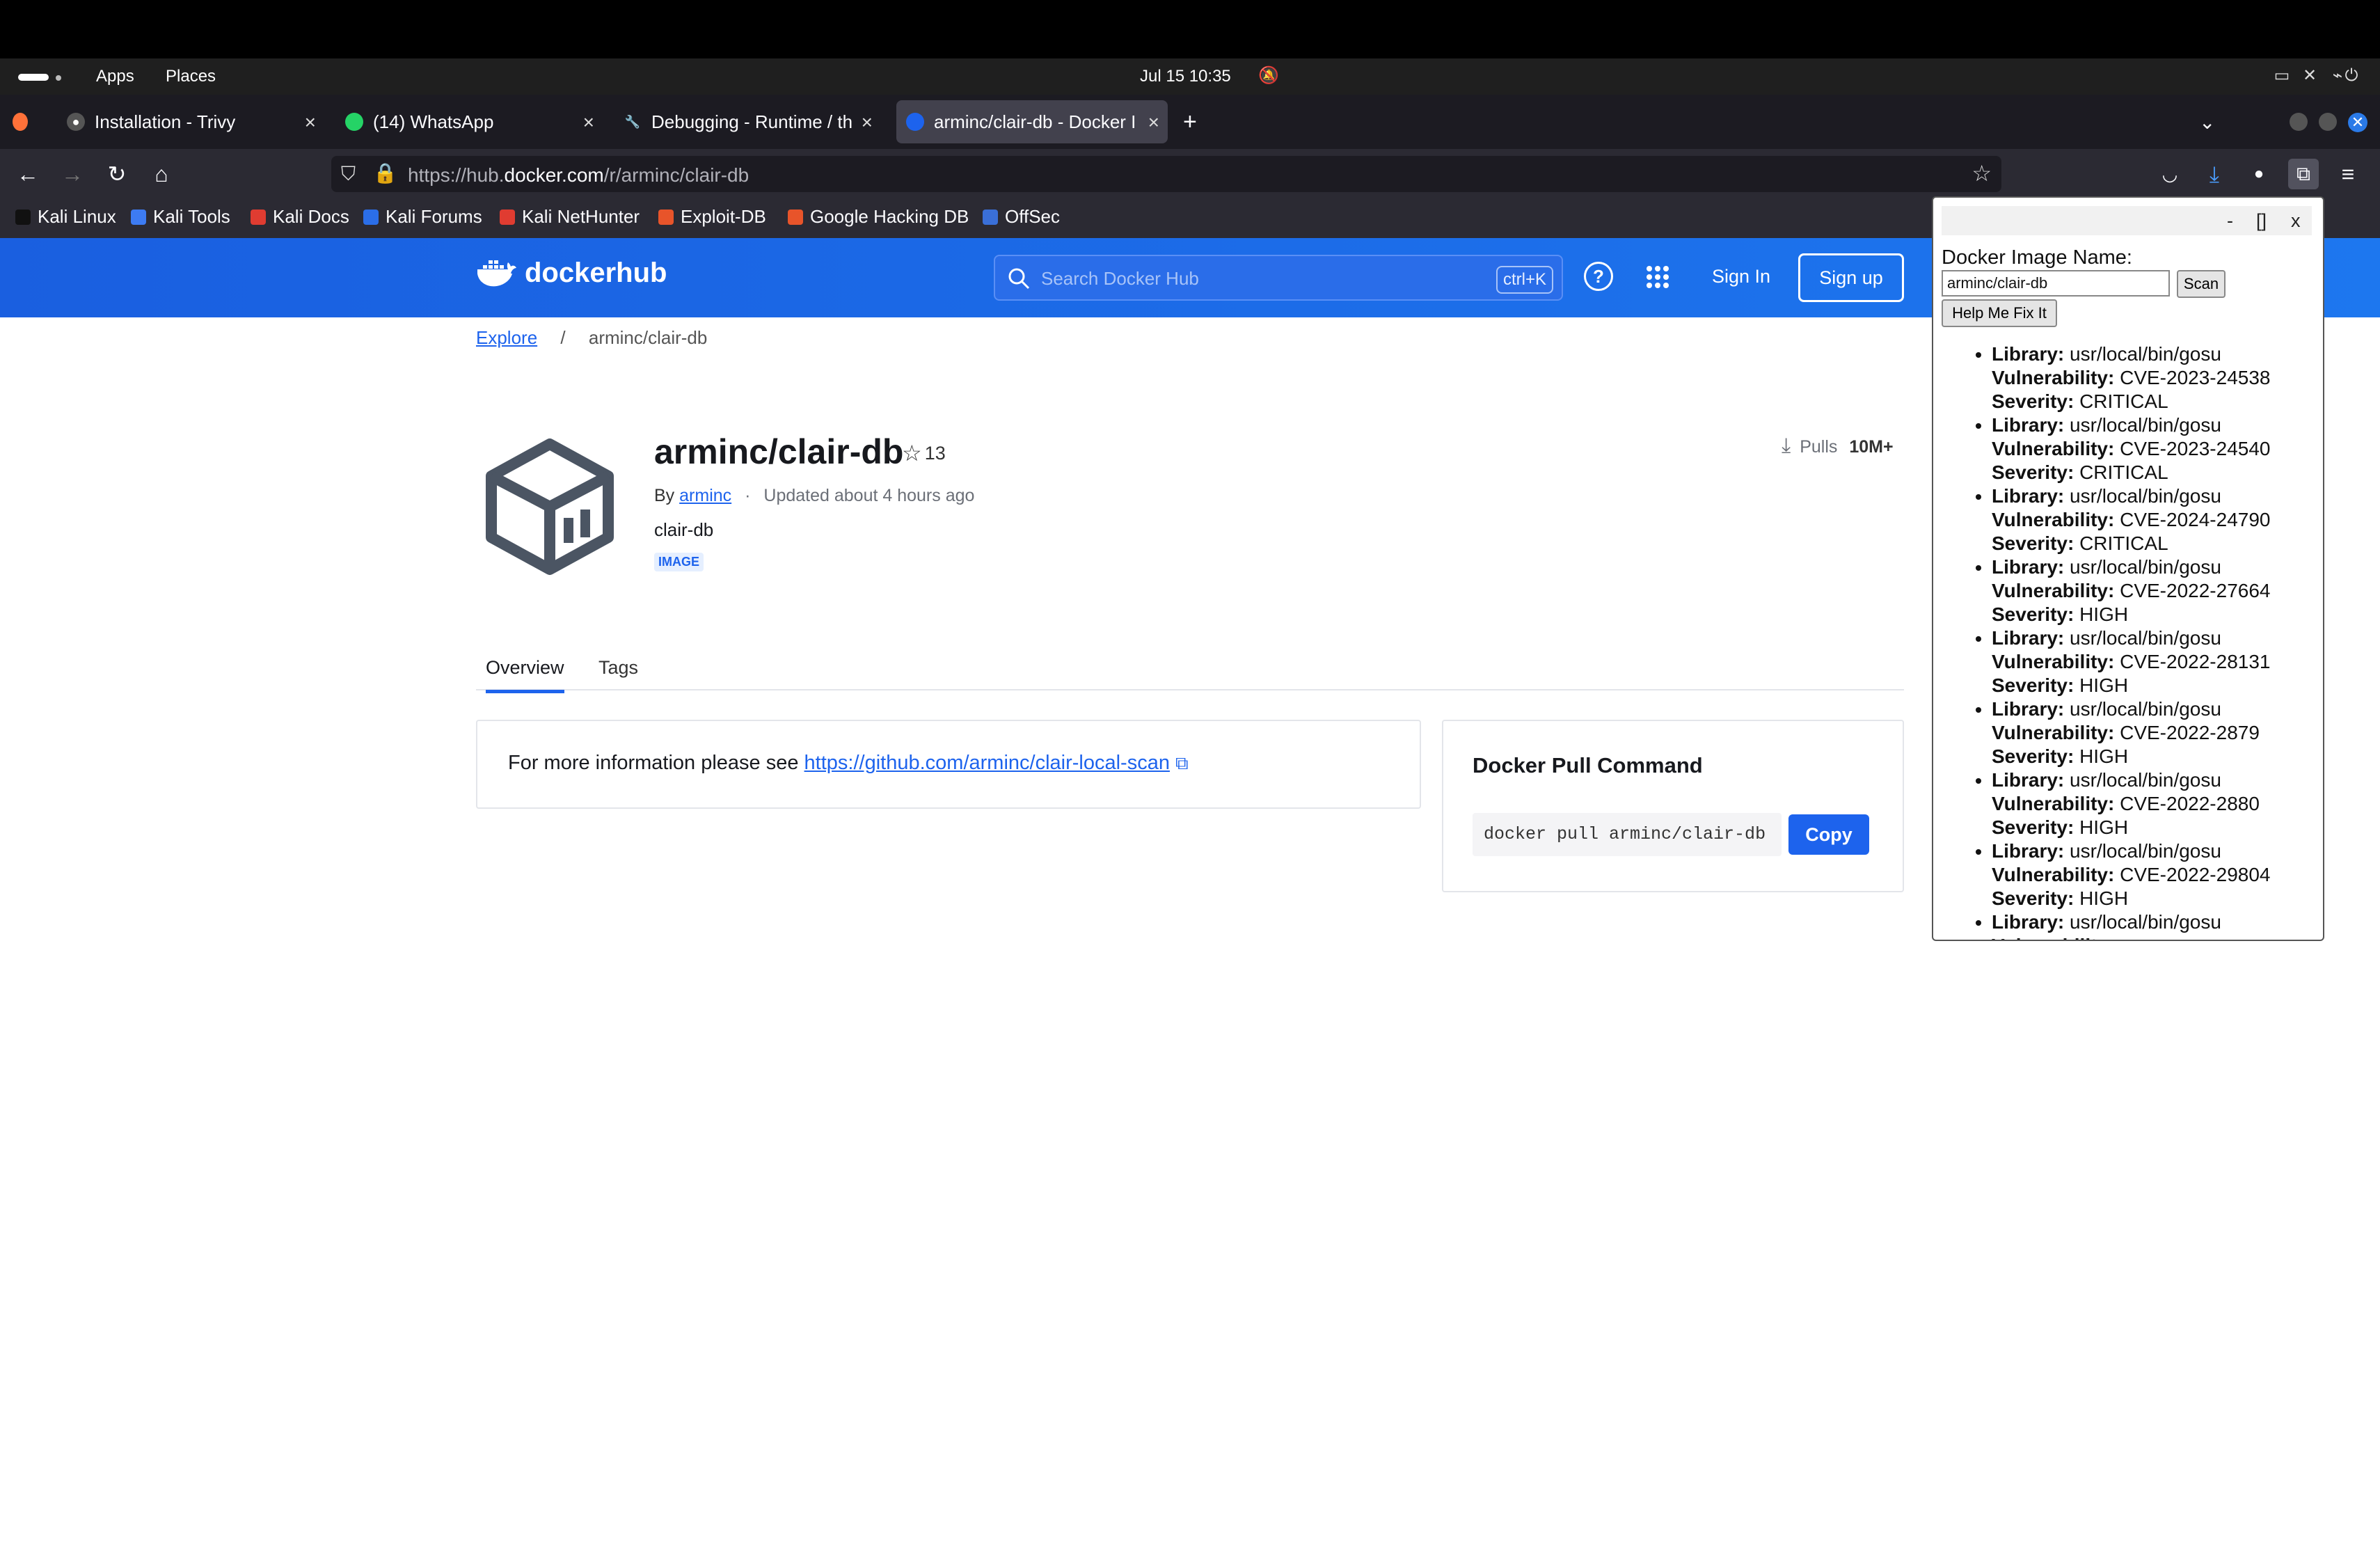 This screenshot has height=1548, width=2380. Describe the element at coordinates (20, 122) in the screenshot. I see `firefox-icon` at that location.